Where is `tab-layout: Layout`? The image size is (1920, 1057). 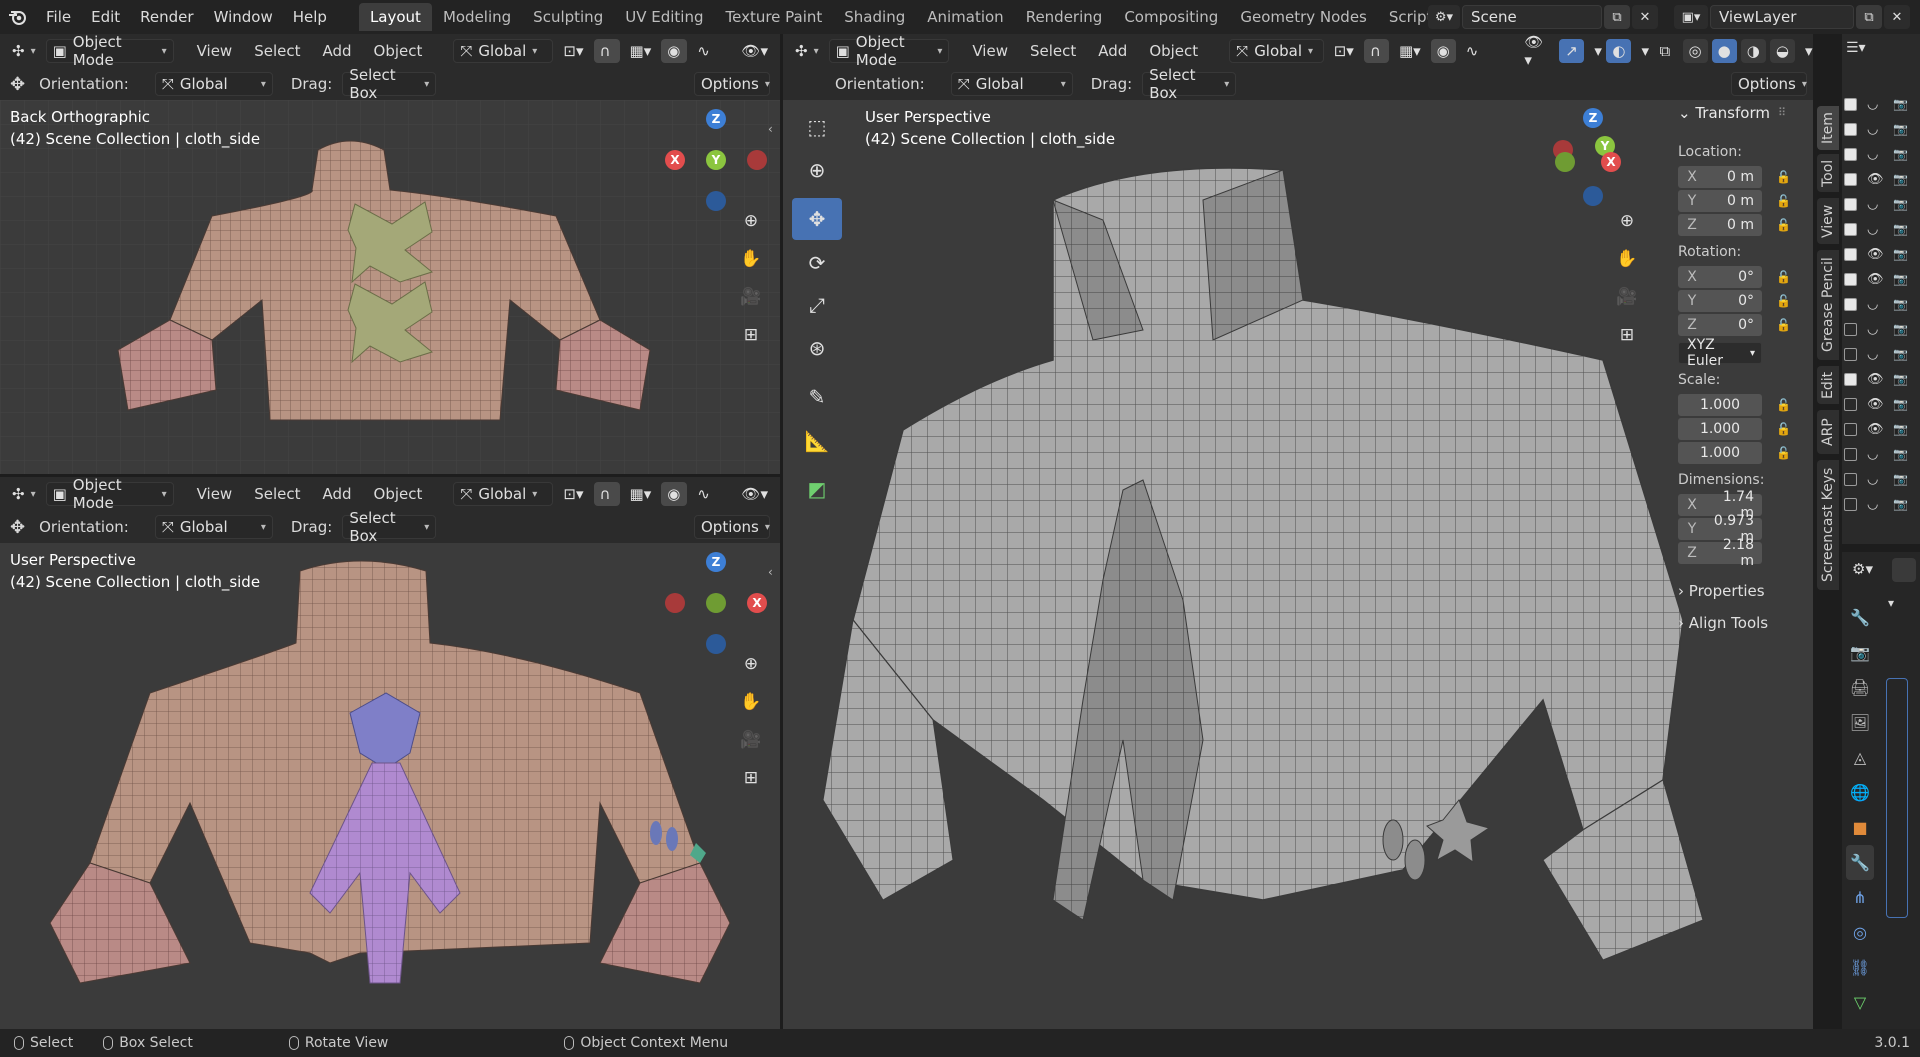
tab-layout: Layout is located at coordinates (395, 17).